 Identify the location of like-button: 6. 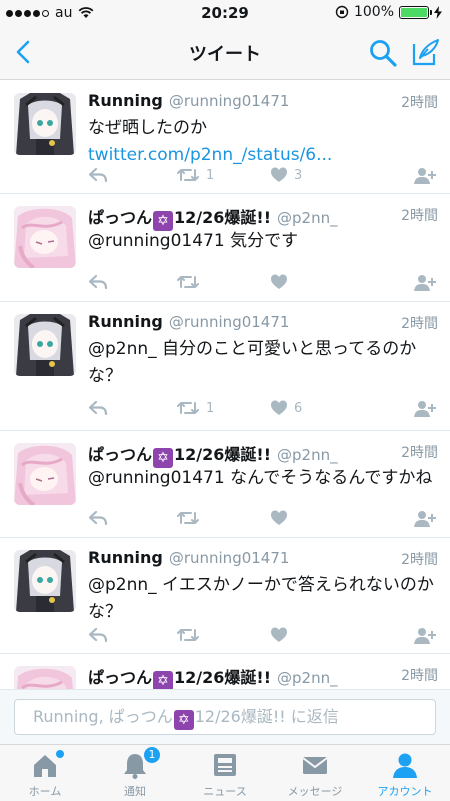
(286, 408).